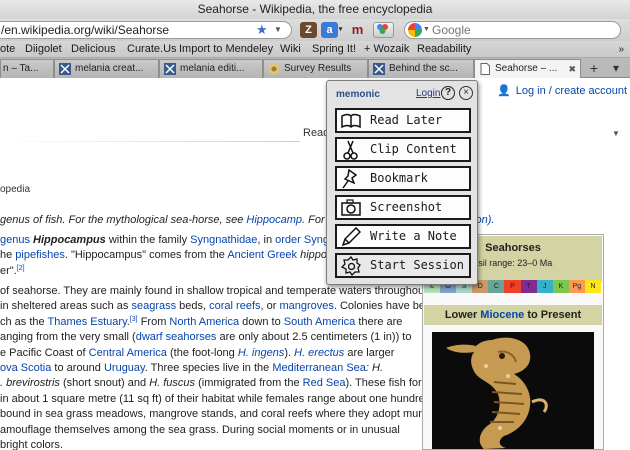 The height and width of the screenshot is (450, 630). I want to click on tab-4: Survey Results, so click(315, 68).